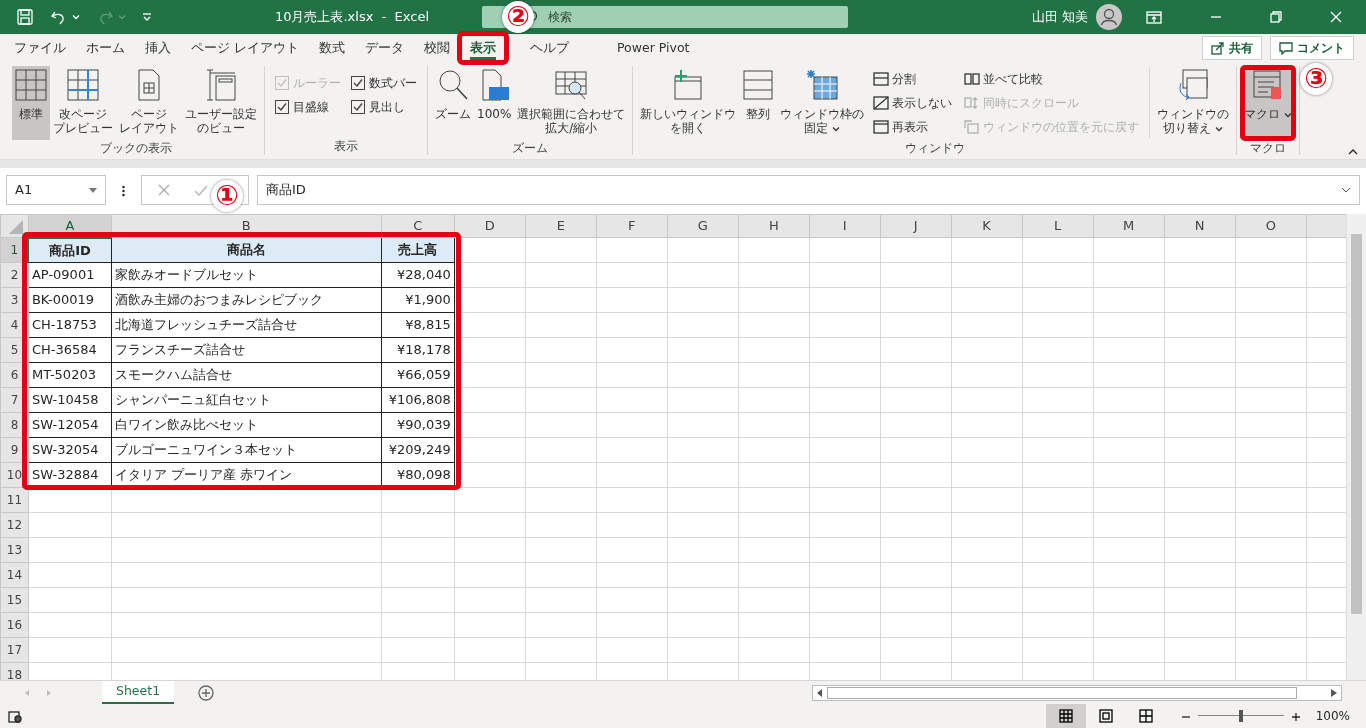 The height and width of the screenshot is (728, 1366). Describe the element at coordinates (913, 127) in the screenshot. I see `ribbon-button: 再表示` at that location.